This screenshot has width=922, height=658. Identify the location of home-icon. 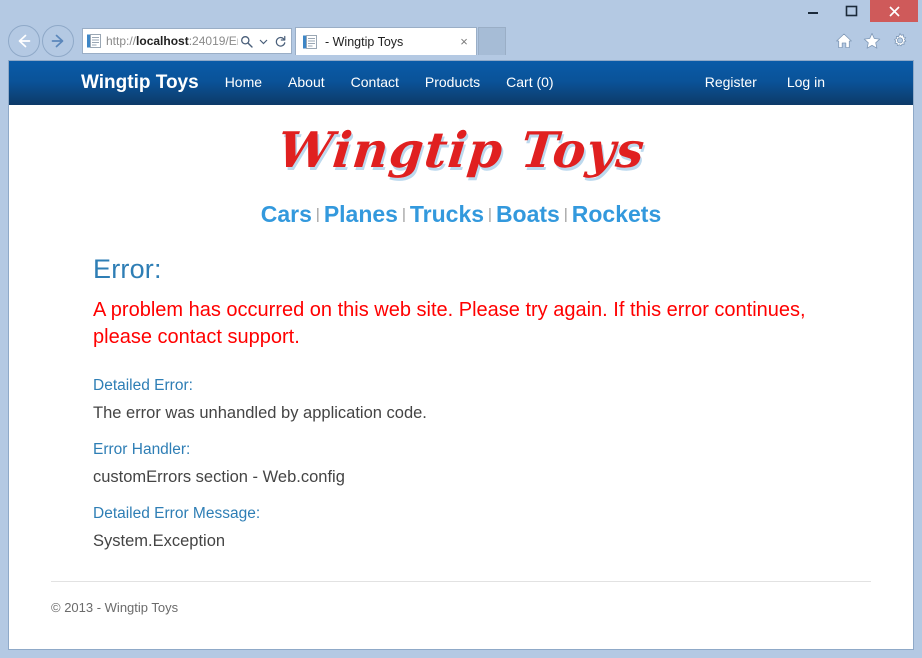
(844, 41).